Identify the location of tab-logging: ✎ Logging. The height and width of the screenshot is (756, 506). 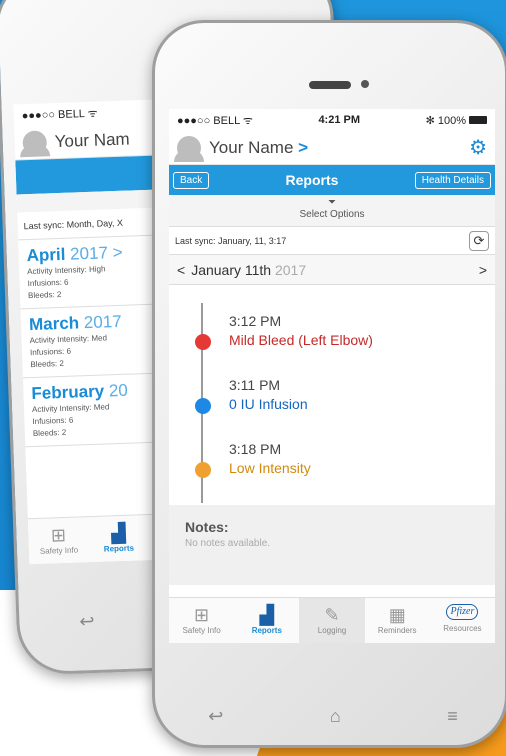
(332, 620).